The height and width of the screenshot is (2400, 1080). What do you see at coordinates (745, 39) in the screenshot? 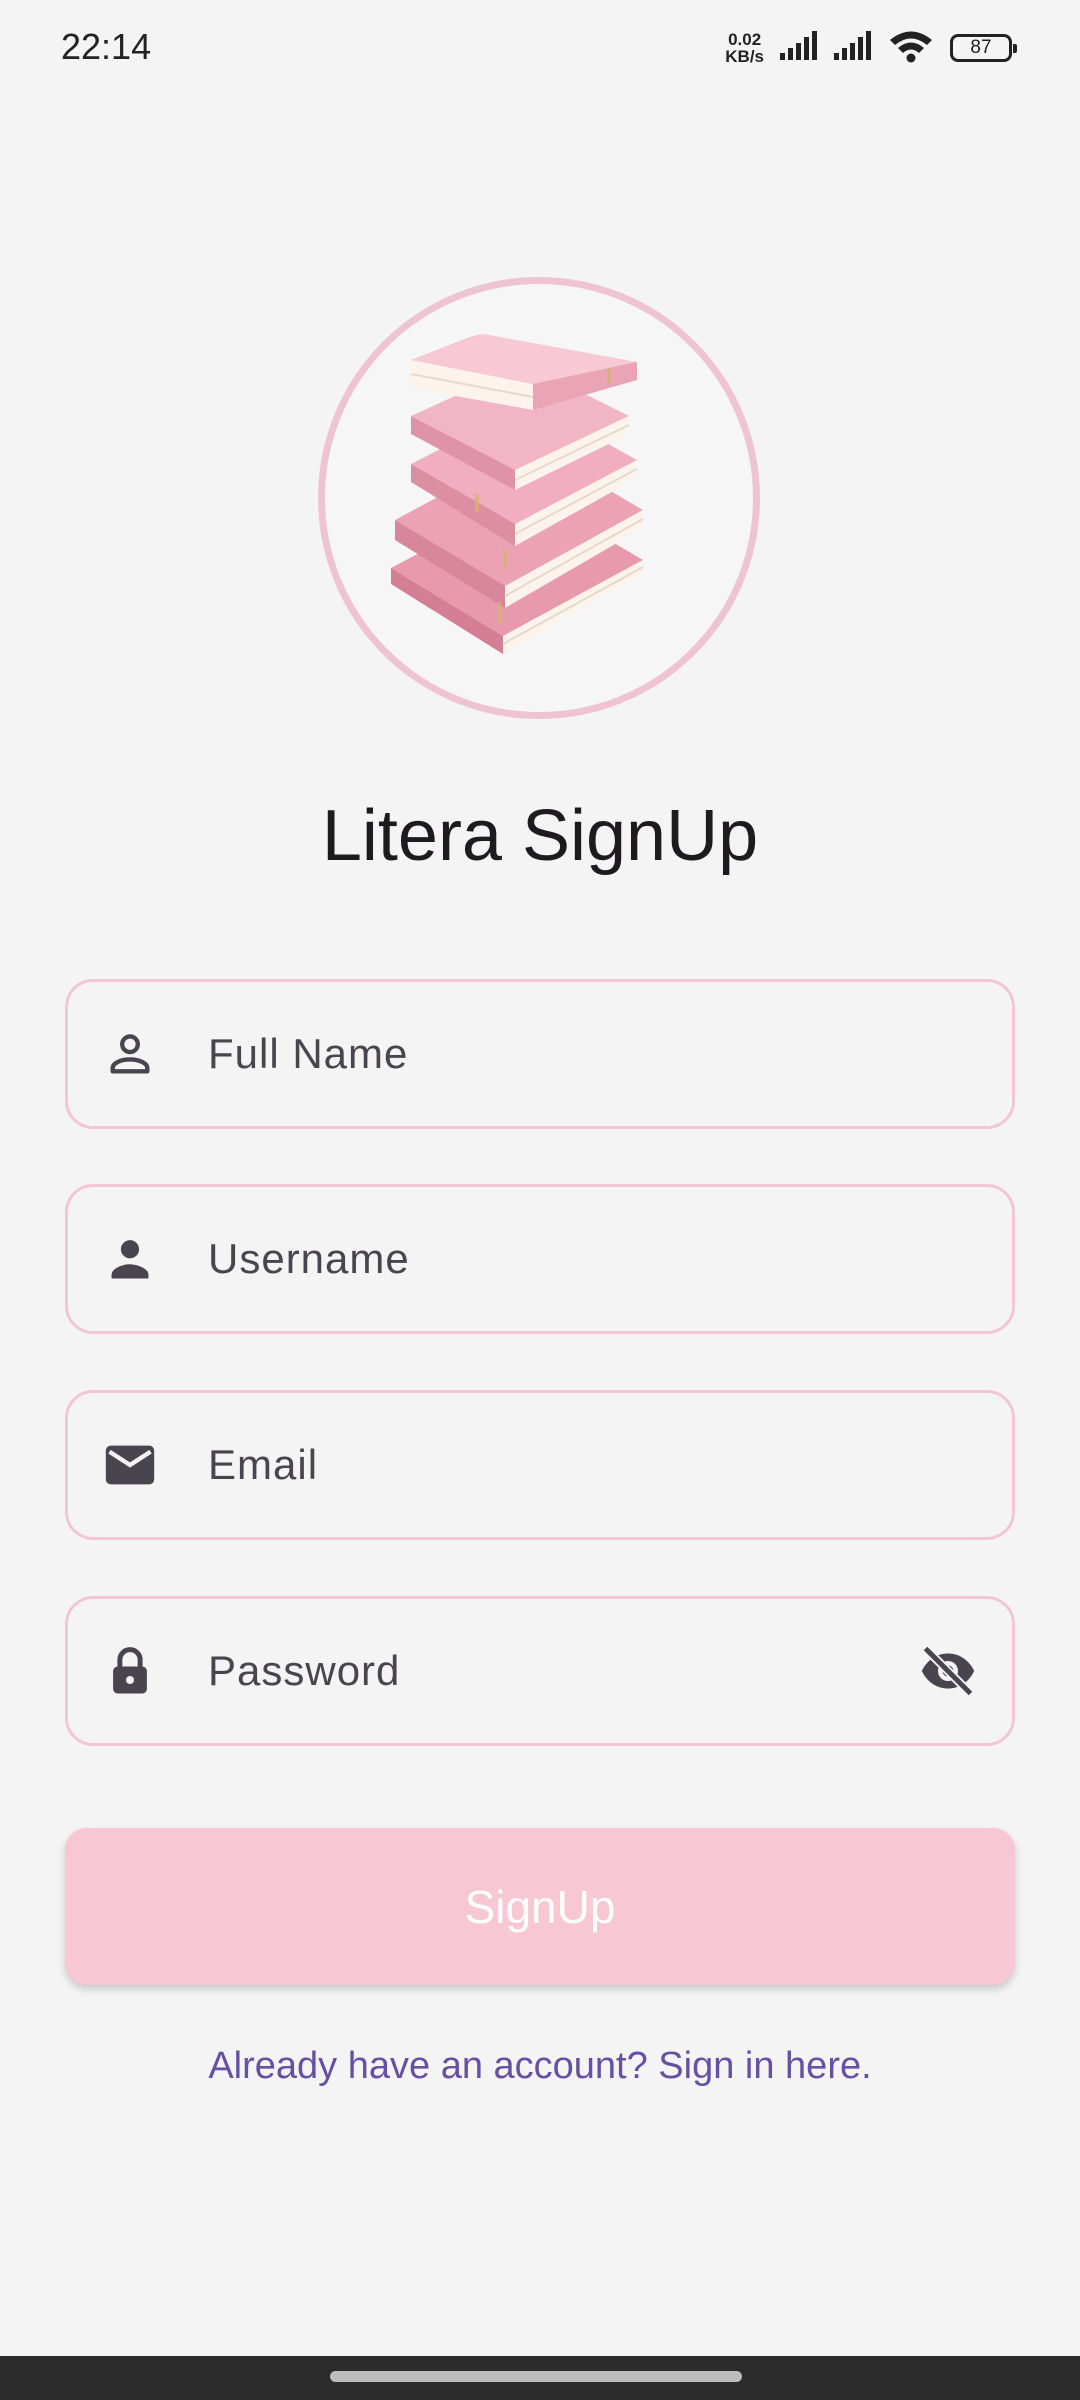
I see `network-speed-value: 0.02` at bounding box center [745, 39].